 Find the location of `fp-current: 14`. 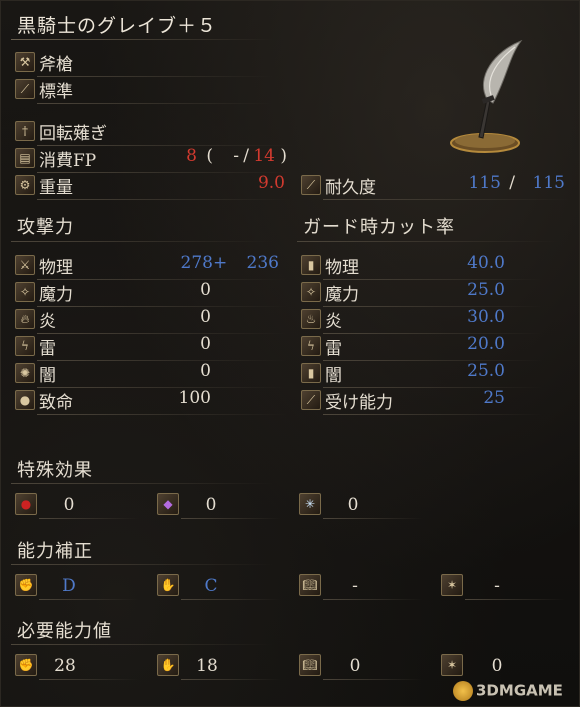

fp-current: 14 is located at coordinates (264, 156).